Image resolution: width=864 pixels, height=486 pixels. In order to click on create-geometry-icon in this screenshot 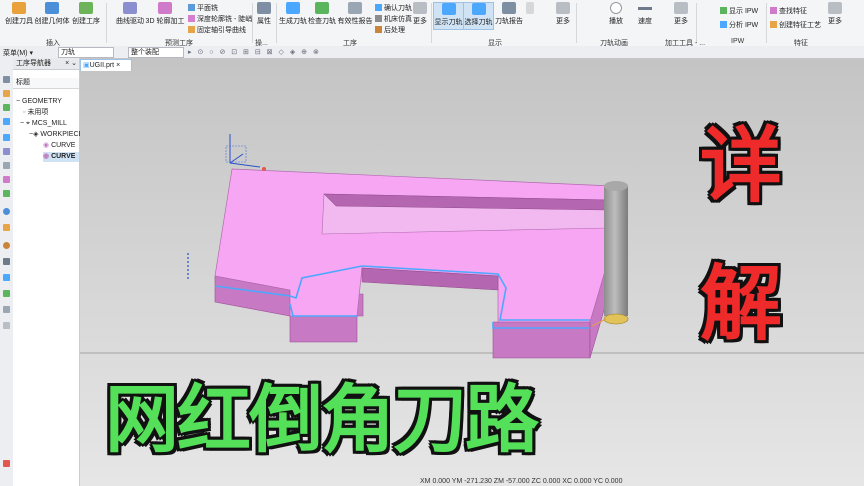, I will do `click(52, 8)`.